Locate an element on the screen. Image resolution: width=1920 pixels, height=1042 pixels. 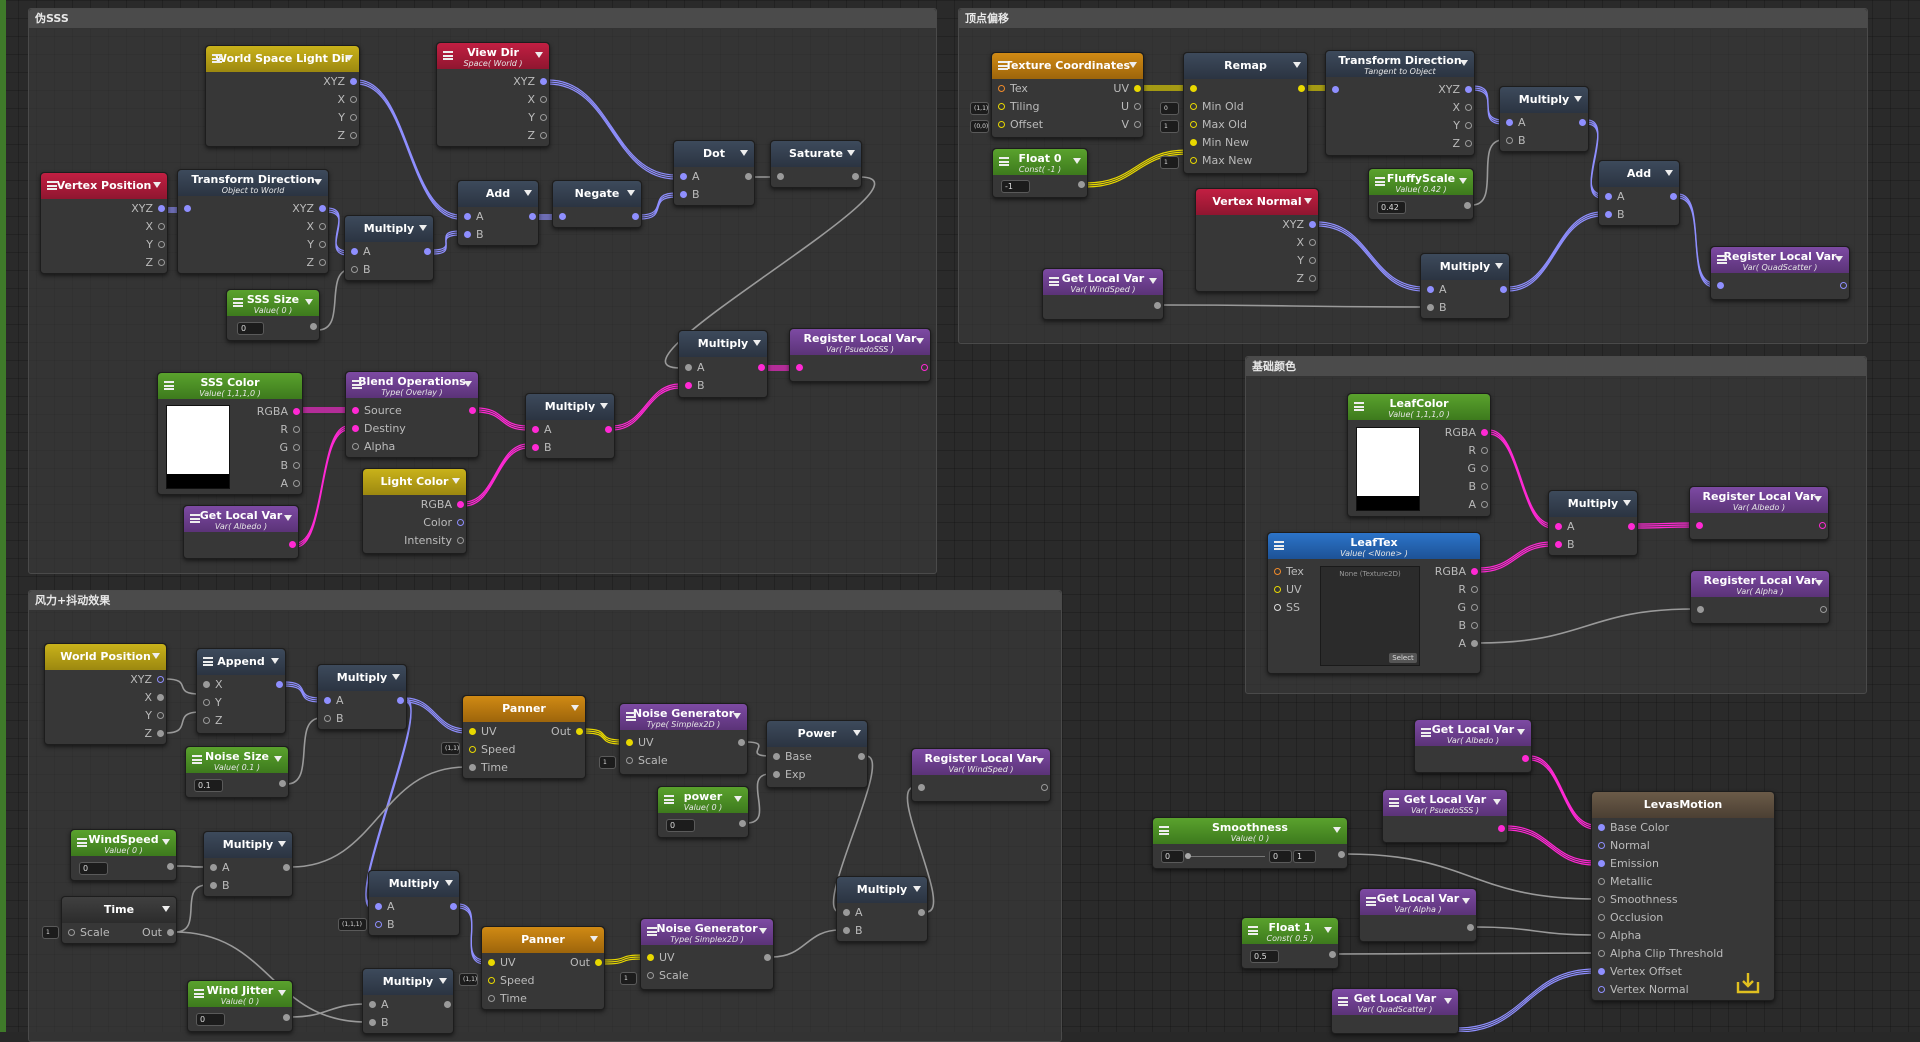
save-output-icon is located at coordinates (1748, 983).